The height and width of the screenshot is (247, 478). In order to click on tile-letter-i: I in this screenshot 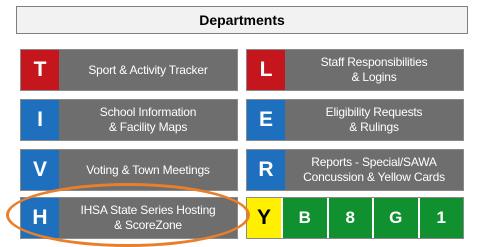, I will do `click(40, 120)`.